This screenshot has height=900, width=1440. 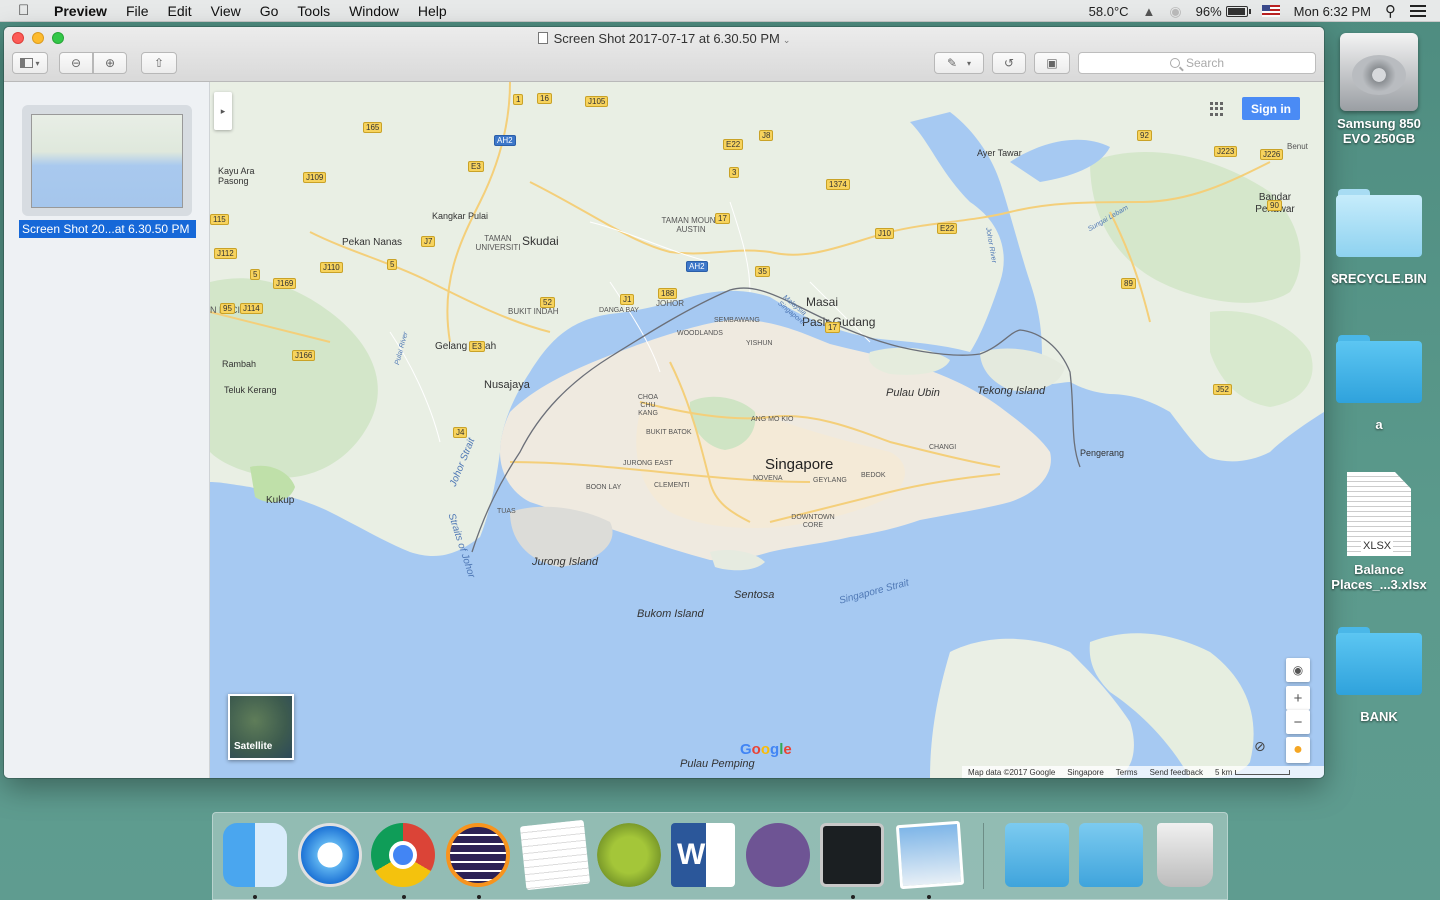 What do you see at coordinates (80, 11) in the screenshot?
I see `menu-app-preview: Preview` at bounding box center [80, 11].